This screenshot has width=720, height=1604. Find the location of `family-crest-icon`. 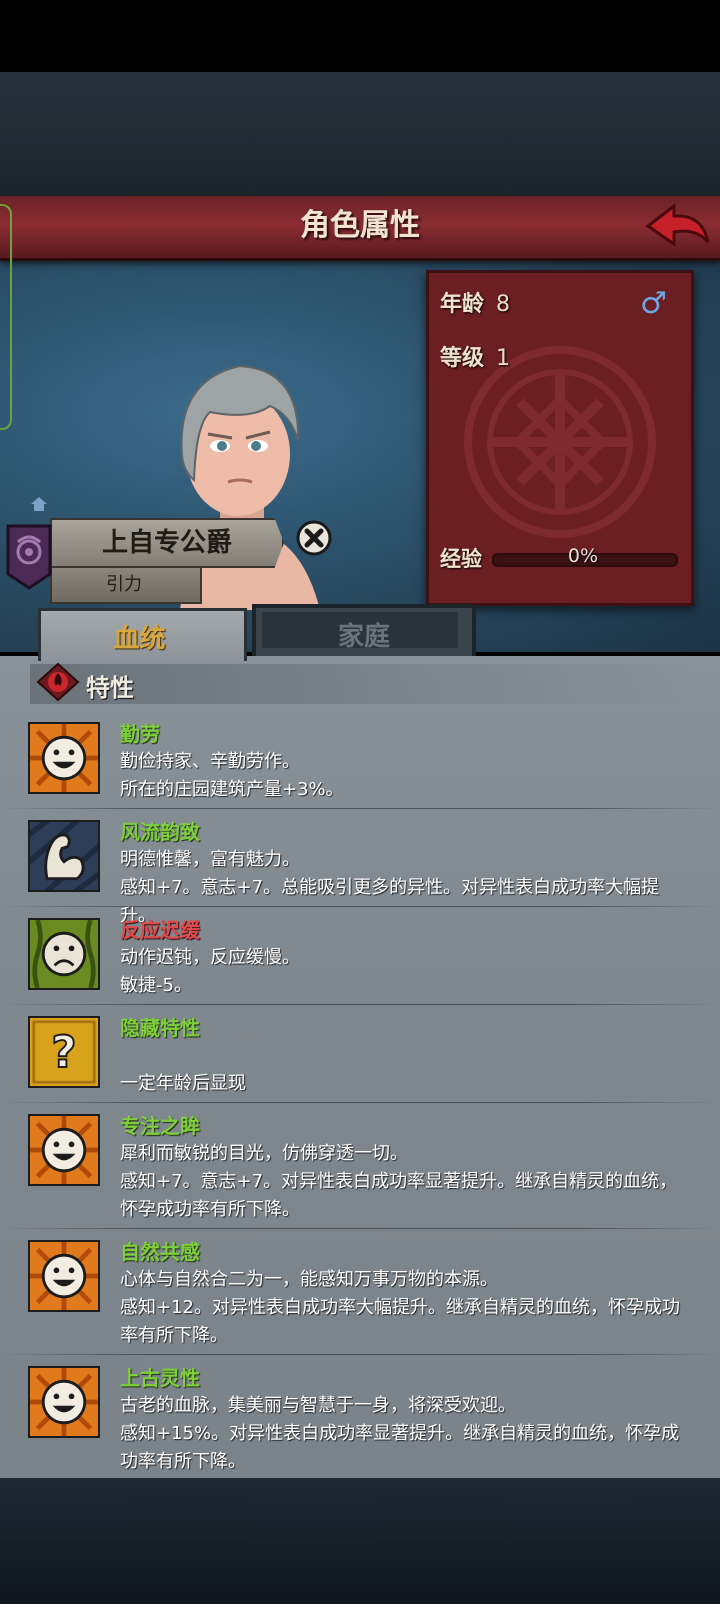

family-crest-icon is located at coordinates (29, 557).